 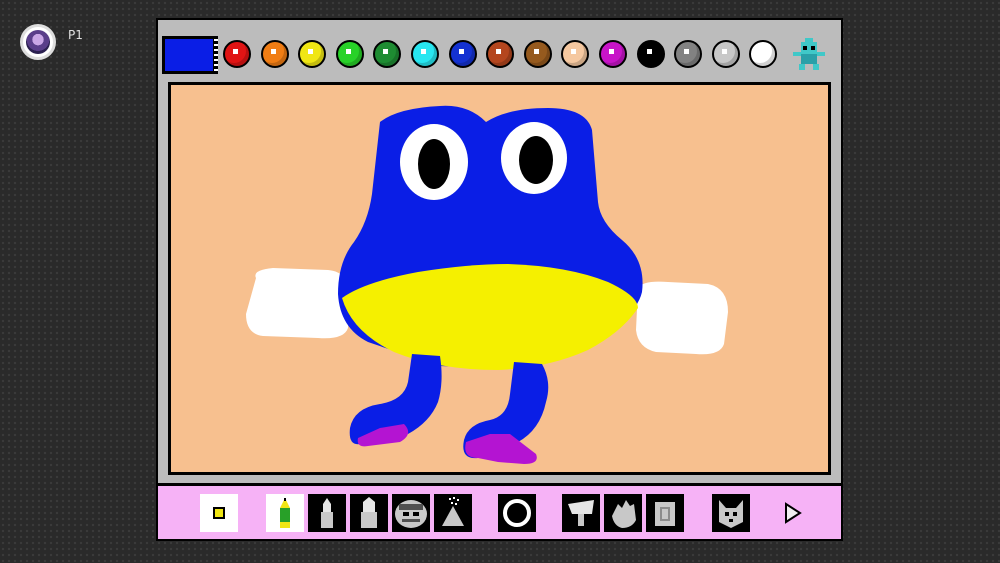 What do you see at coordinates (425, 54) in the screenshot?
I see `color-cyan` at bounding box center [425, 54].